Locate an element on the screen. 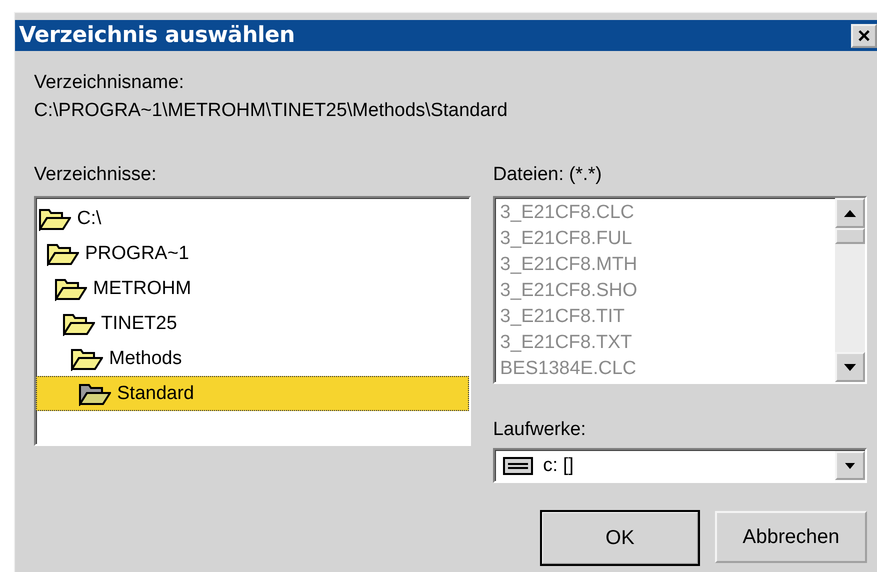 Image resolution: width=877 pixels, height=572 pixels. dropdown-button is located at coordinates (850, 465).